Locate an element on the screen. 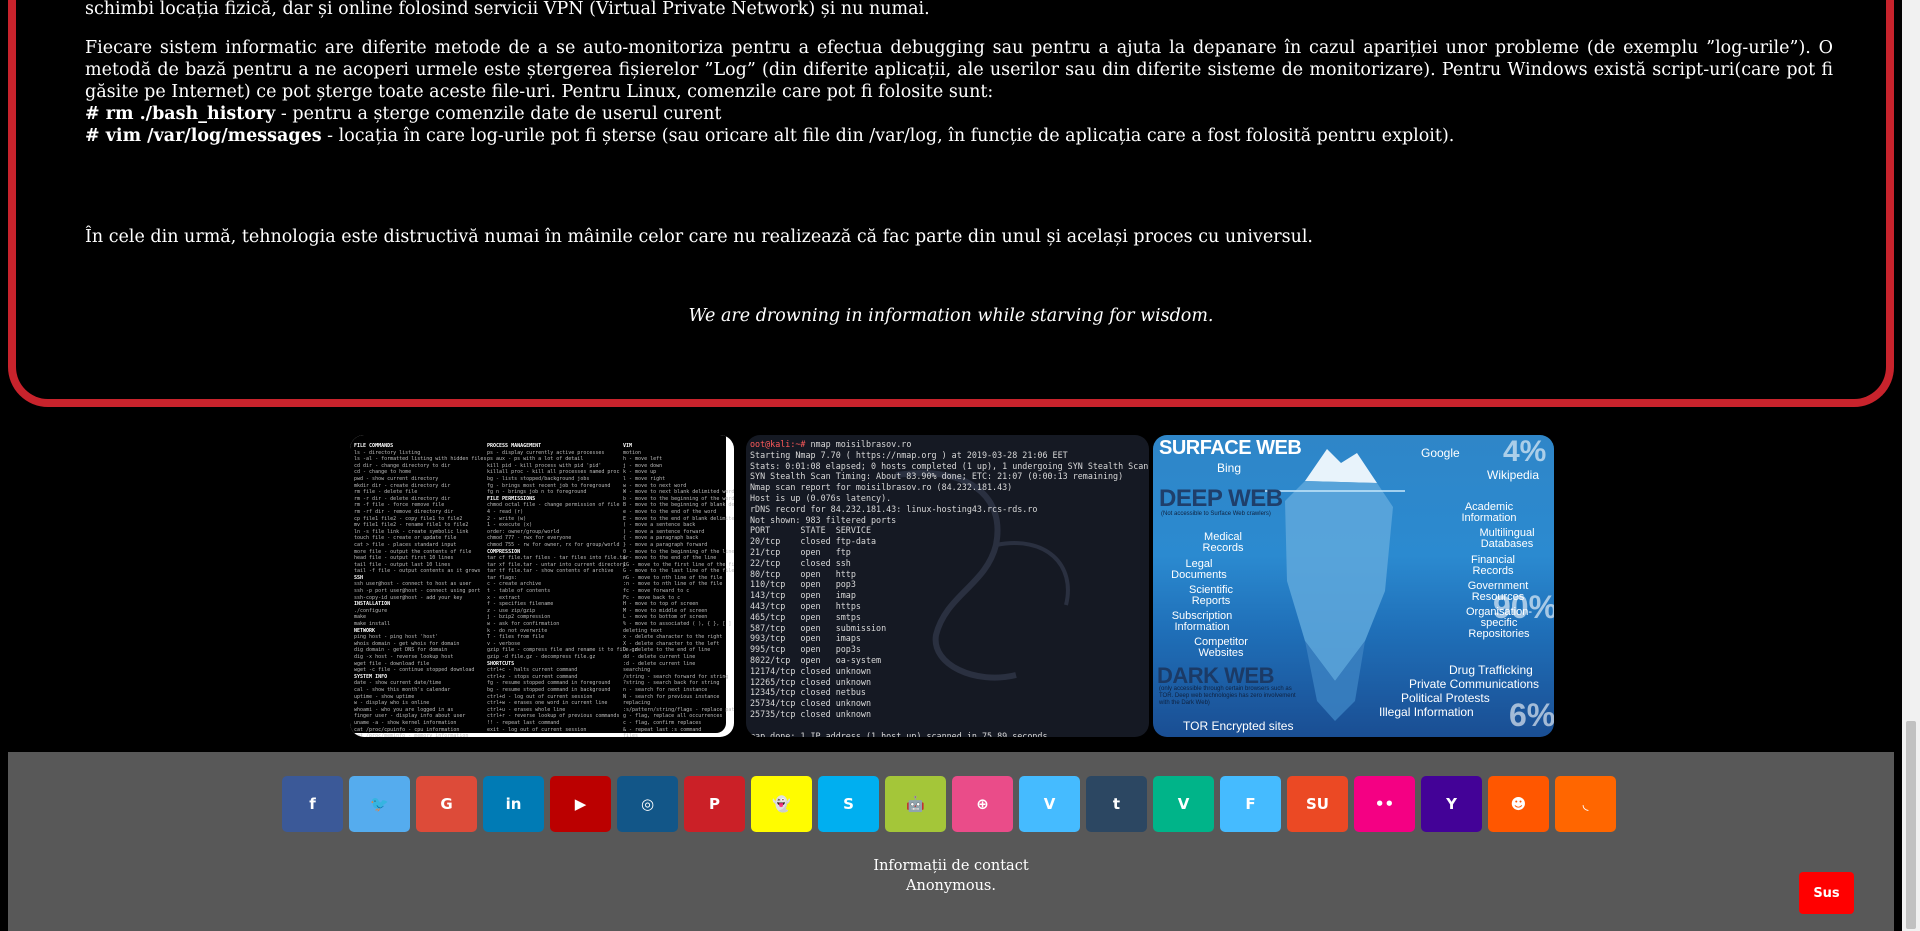 The width and height of the screenshot is (1920, 931). contact-title: Informații de contact is located at coordinates (951, 866).